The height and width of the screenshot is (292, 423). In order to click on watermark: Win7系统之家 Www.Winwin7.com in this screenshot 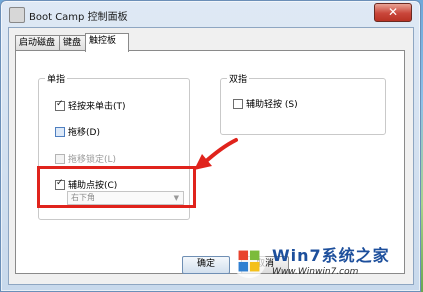, I will do `click(321, 263)`.